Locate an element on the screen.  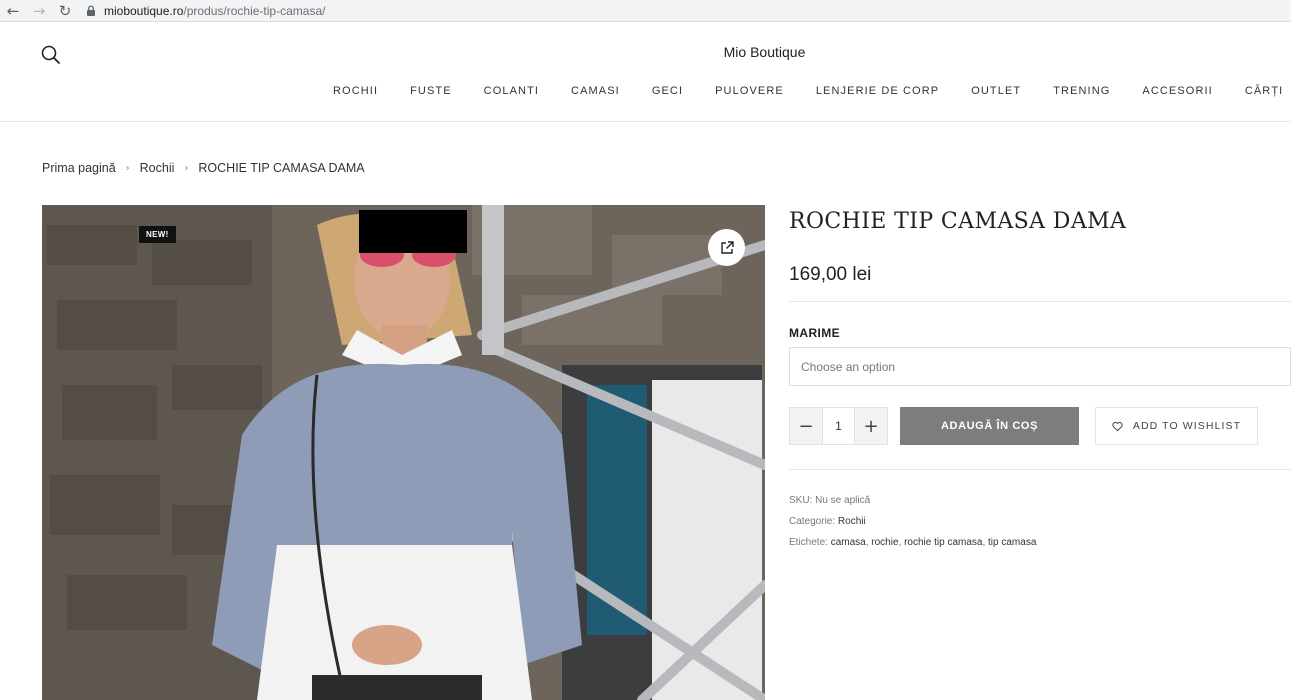
cart-row: − 1 + ADAUGĂ ÎN COȘ ADD TO WISHLIST is located at coordinates (1040, 426).